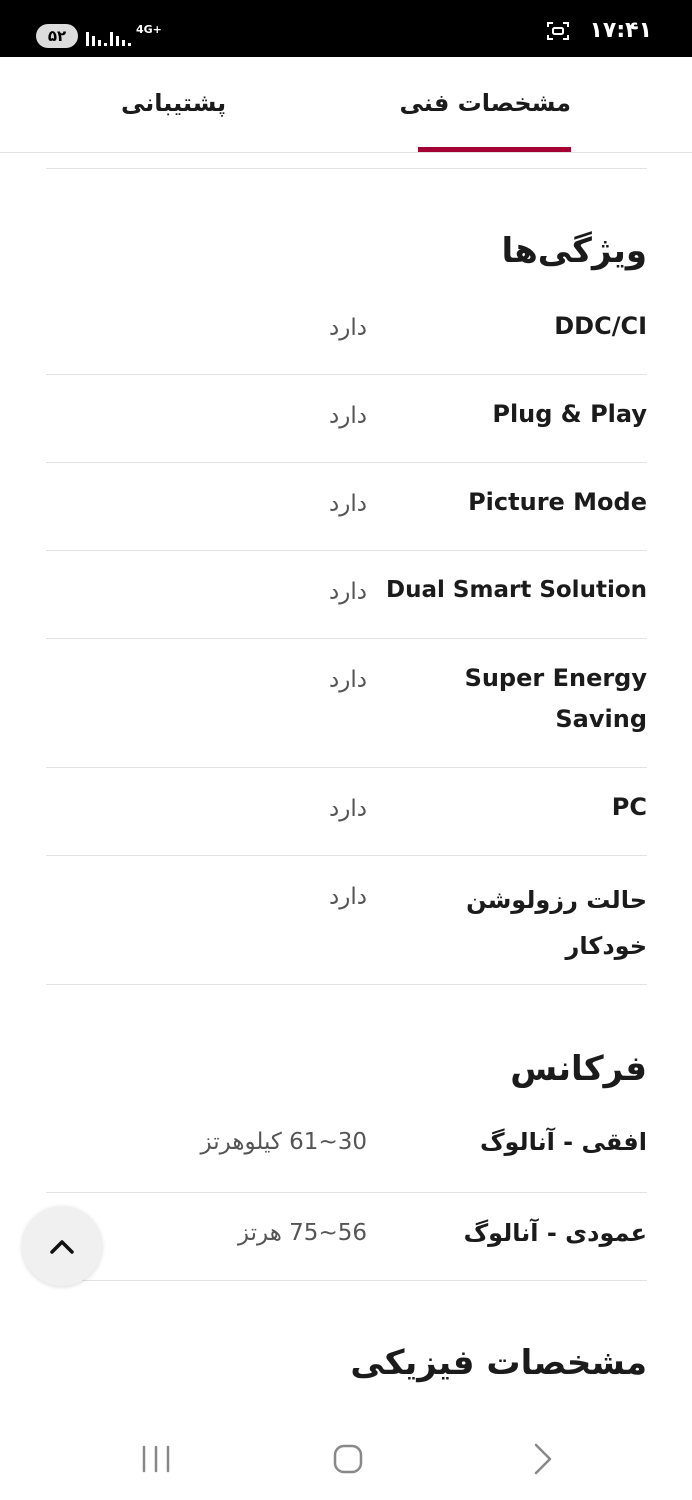 The width and height of the screenshot is (692, 1500). What do you see at coordinates (578, 1069) in the screenshot?
I see `section-title-frequency: فرکانس` at bounding box center [578, 1069].